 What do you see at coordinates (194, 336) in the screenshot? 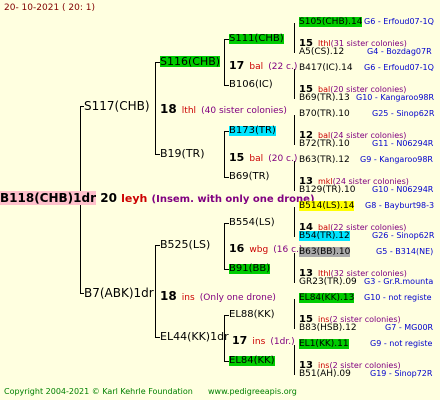
I see `gen2-el44-name: EL44(KK)1dr` at bounding box center [194, 336].